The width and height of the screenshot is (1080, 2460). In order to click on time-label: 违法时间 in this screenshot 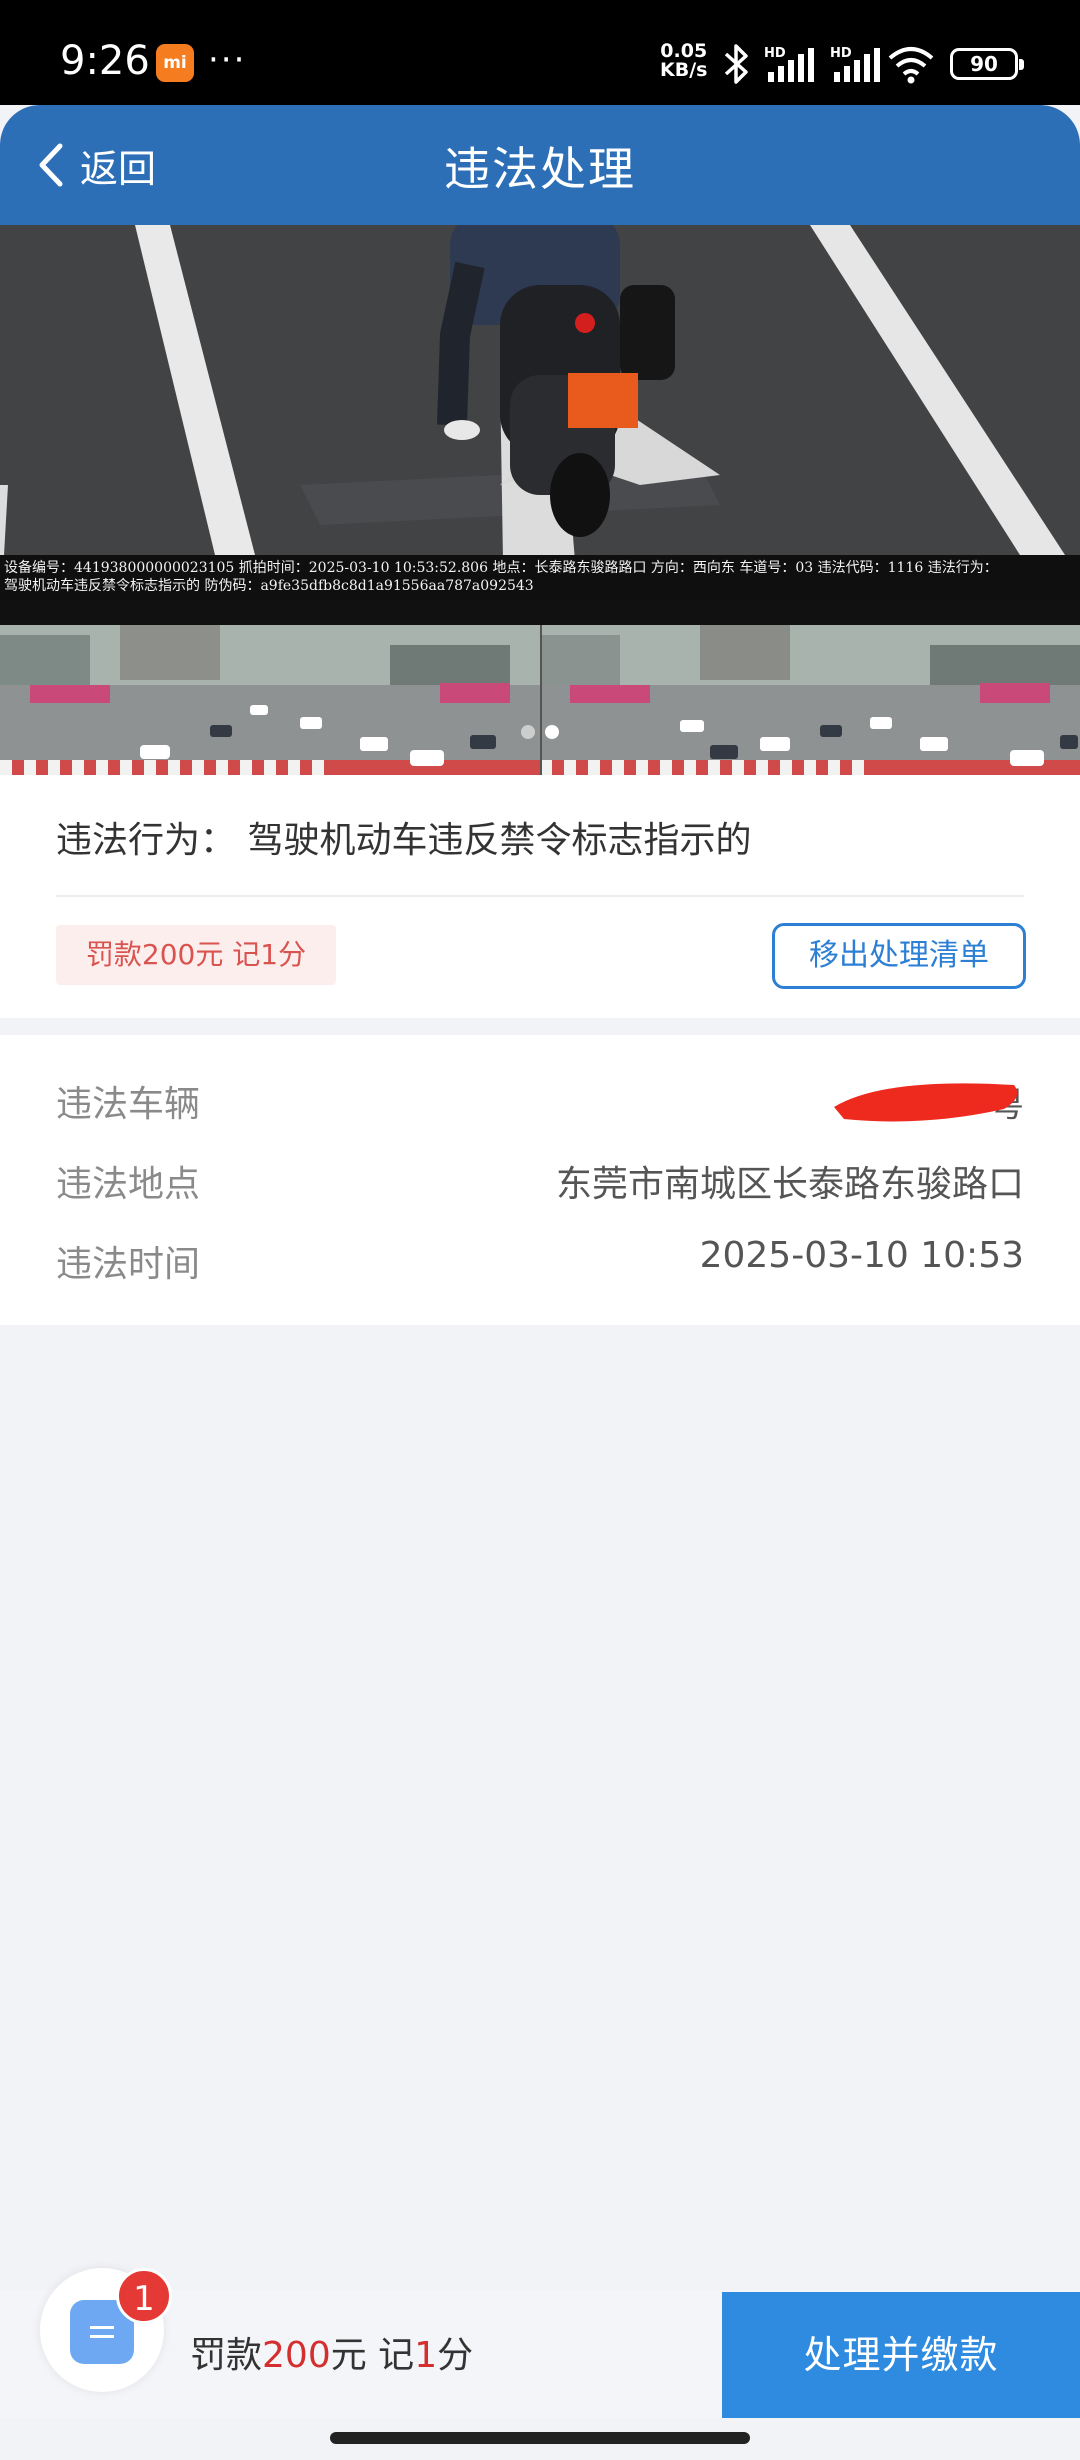, I will do `click(128, 1264)`.